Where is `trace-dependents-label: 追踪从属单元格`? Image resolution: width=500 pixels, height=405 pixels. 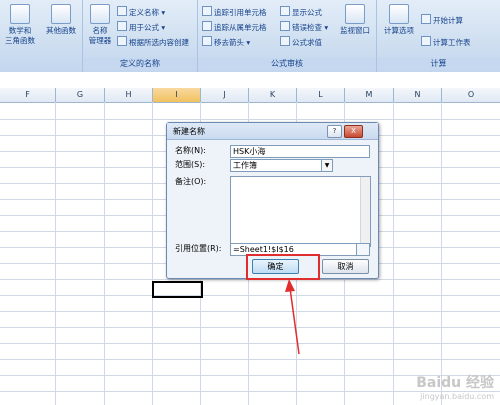
trace-dependents-label: 追踪从属单元格 is located at coordinates (240, 27).